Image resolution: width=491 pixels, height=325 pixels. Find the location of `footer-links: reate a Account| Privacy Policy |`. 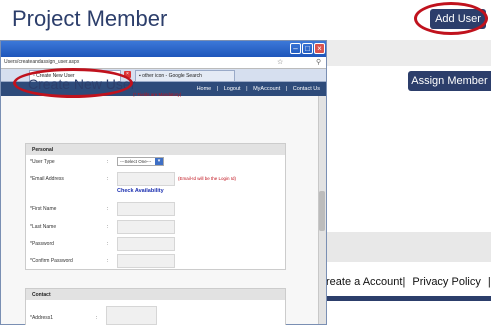

footer-links: reate a Account| Privacy Policy | is located at coordinates (408, 282).